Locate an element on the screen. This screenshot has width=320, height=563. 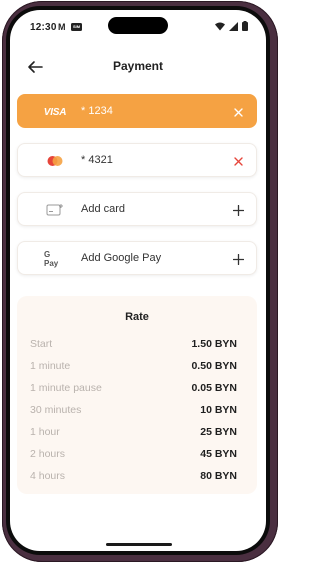
rate-label: 1 minute pause is located at coordinates (66, 388).